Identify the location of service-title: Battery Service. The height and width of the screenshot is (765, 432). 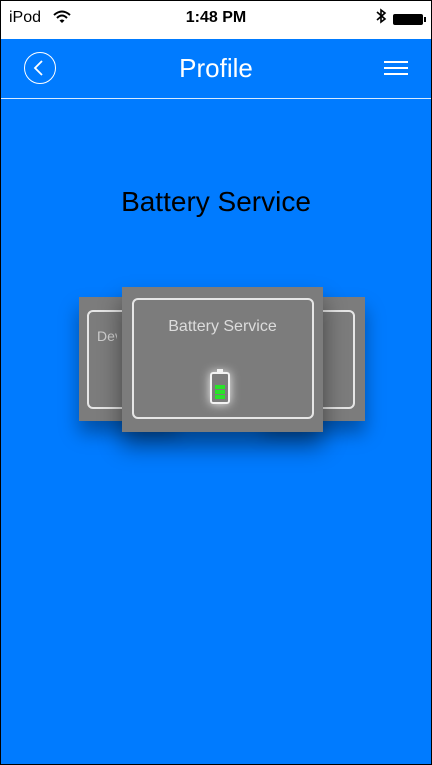
(216, 201).